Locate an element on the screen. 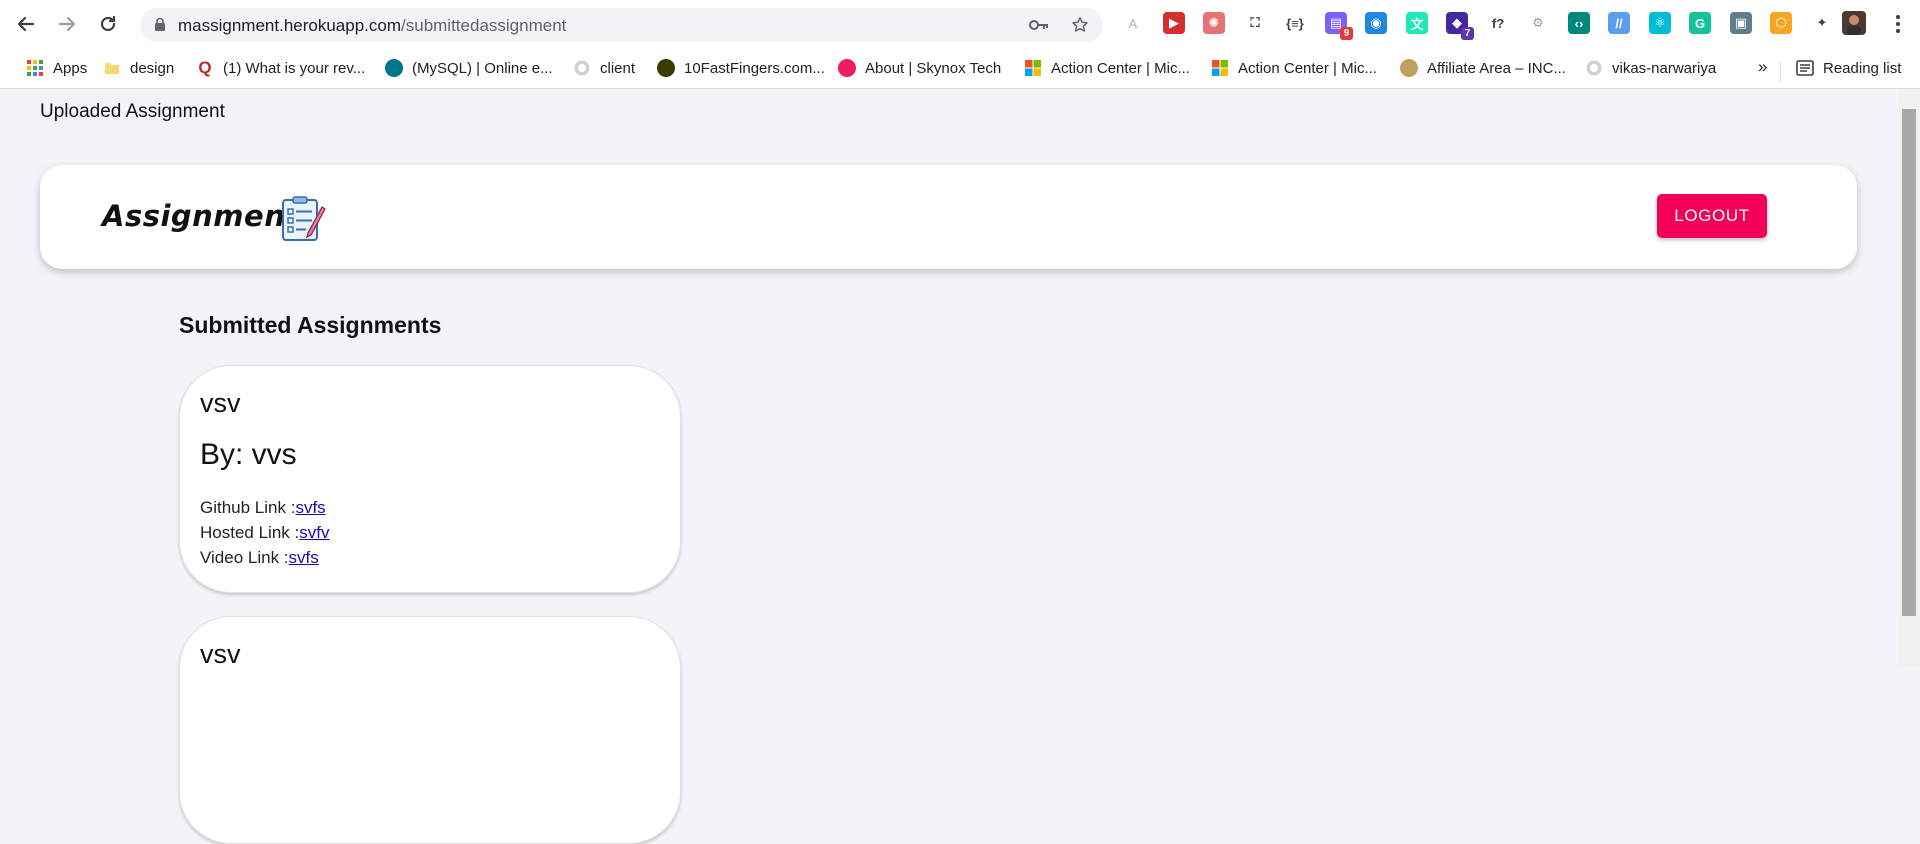  hexagon-extension-icon: ⬡ is located at coordinates (1781, 23).